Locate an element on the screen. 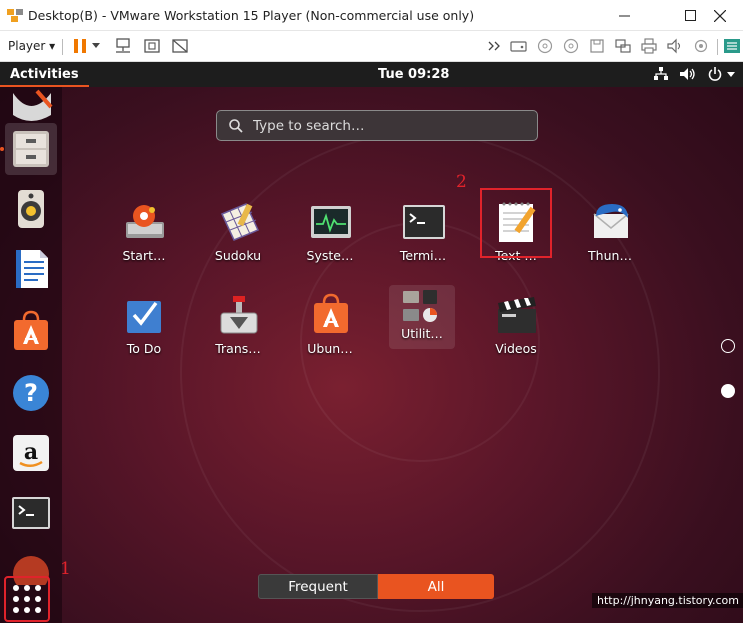  app-videos: Videos is located at coordinates (516, 325).